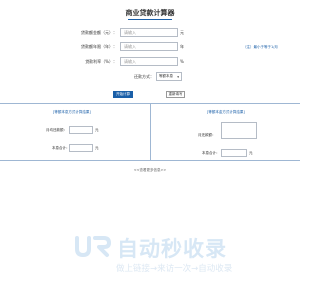  I want to click on equal-installment-title: [等额本息方式计算结果], so click(72, 112).